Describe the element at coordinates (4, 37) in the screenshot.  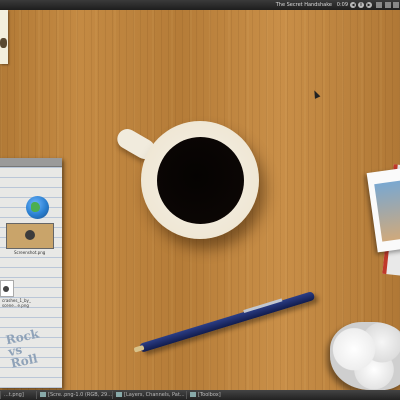
I see `sticky-note` at that location.